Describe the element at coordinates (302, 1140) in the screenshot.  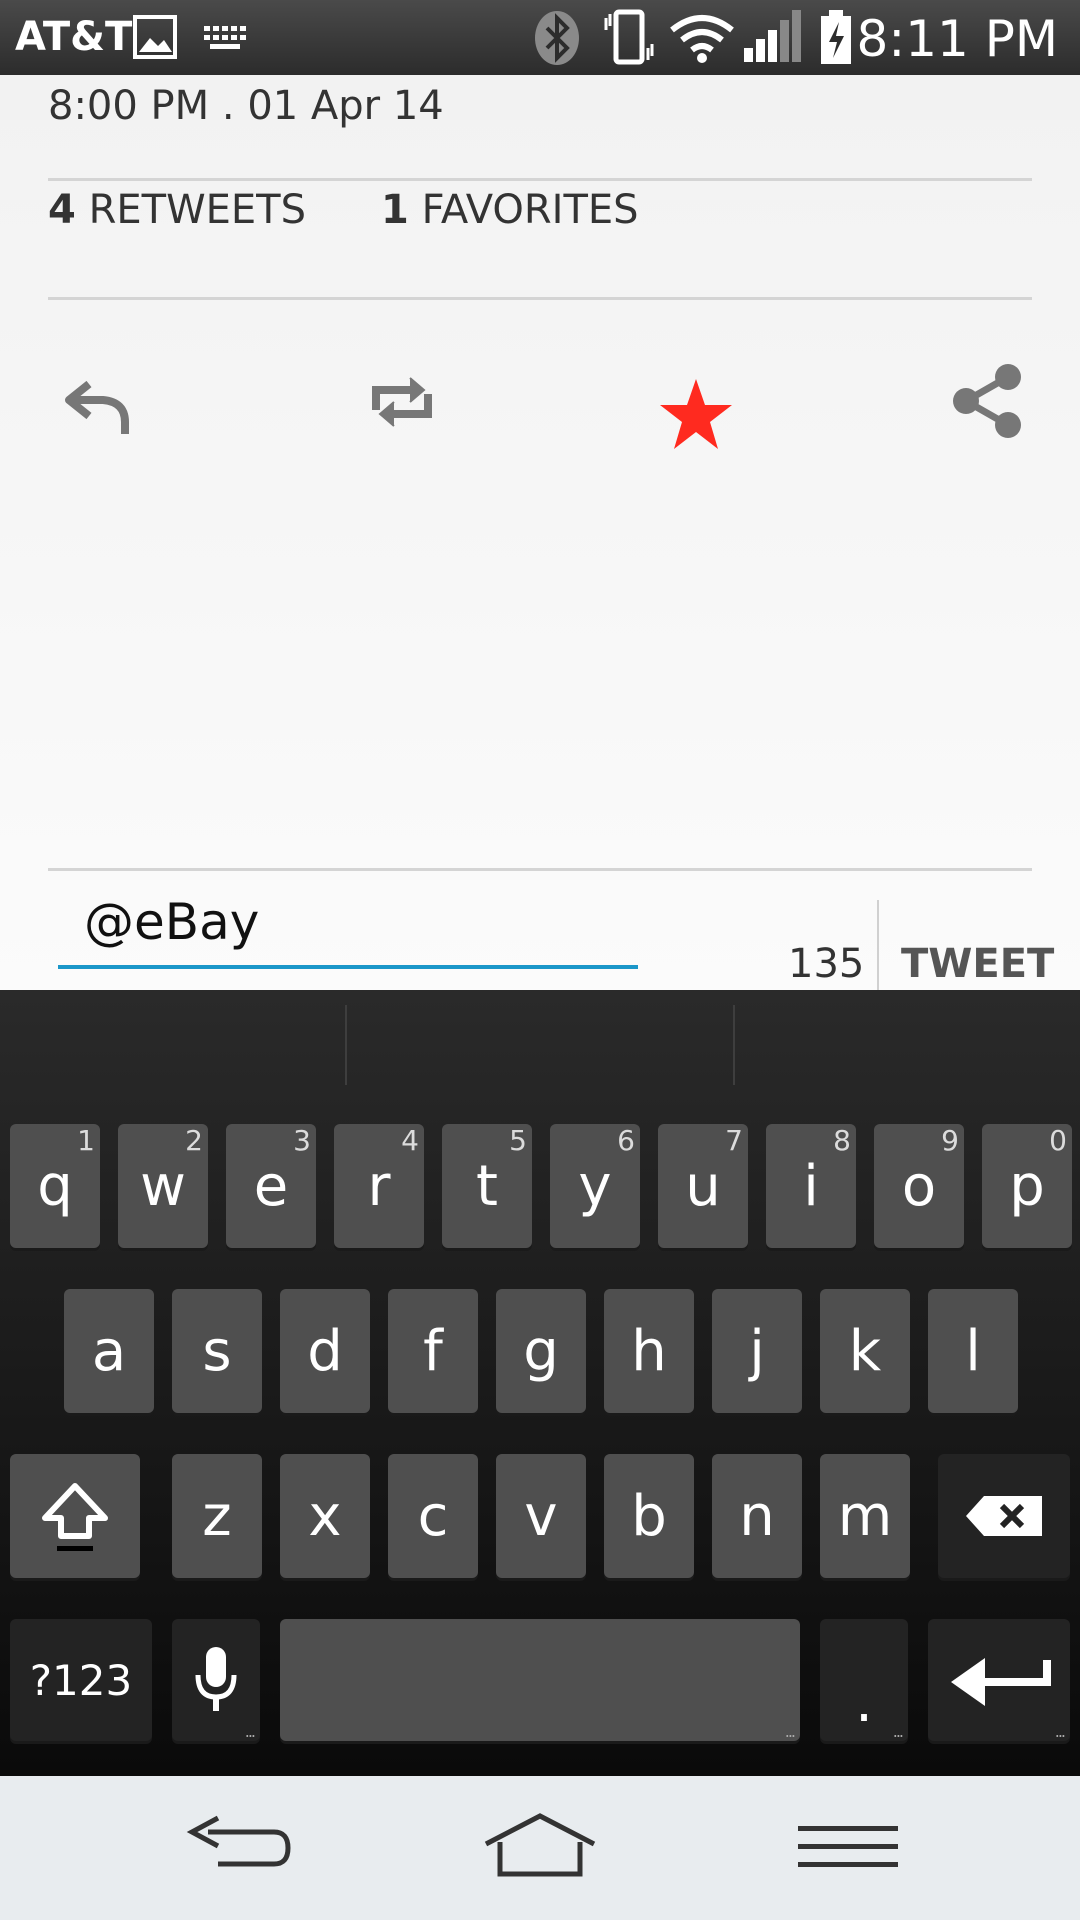
I see `key-hint: 3` at that location.